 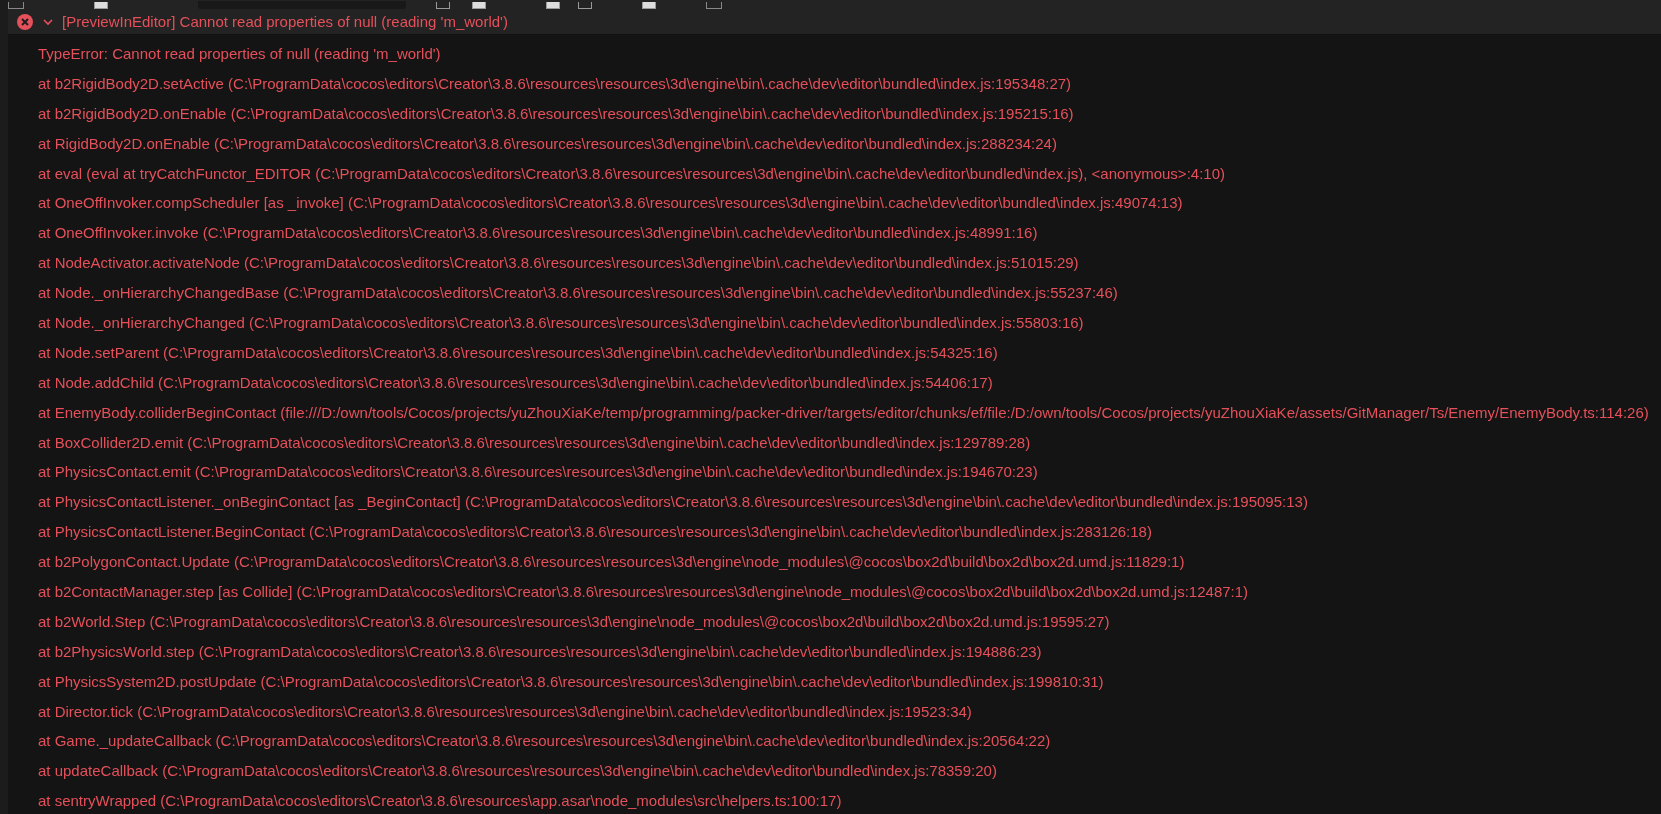 What do you see at coordinates (518, 771) in the screenshot?
I see `stack-trace-line: at updateCallback (C:\ProgramData\cocos\editors\Creator\3.8.6\resources\resources\3d\engine\bin\.cache\dev\editor\bundled\index.js:78359:20)` at bounding box center [518, 771].